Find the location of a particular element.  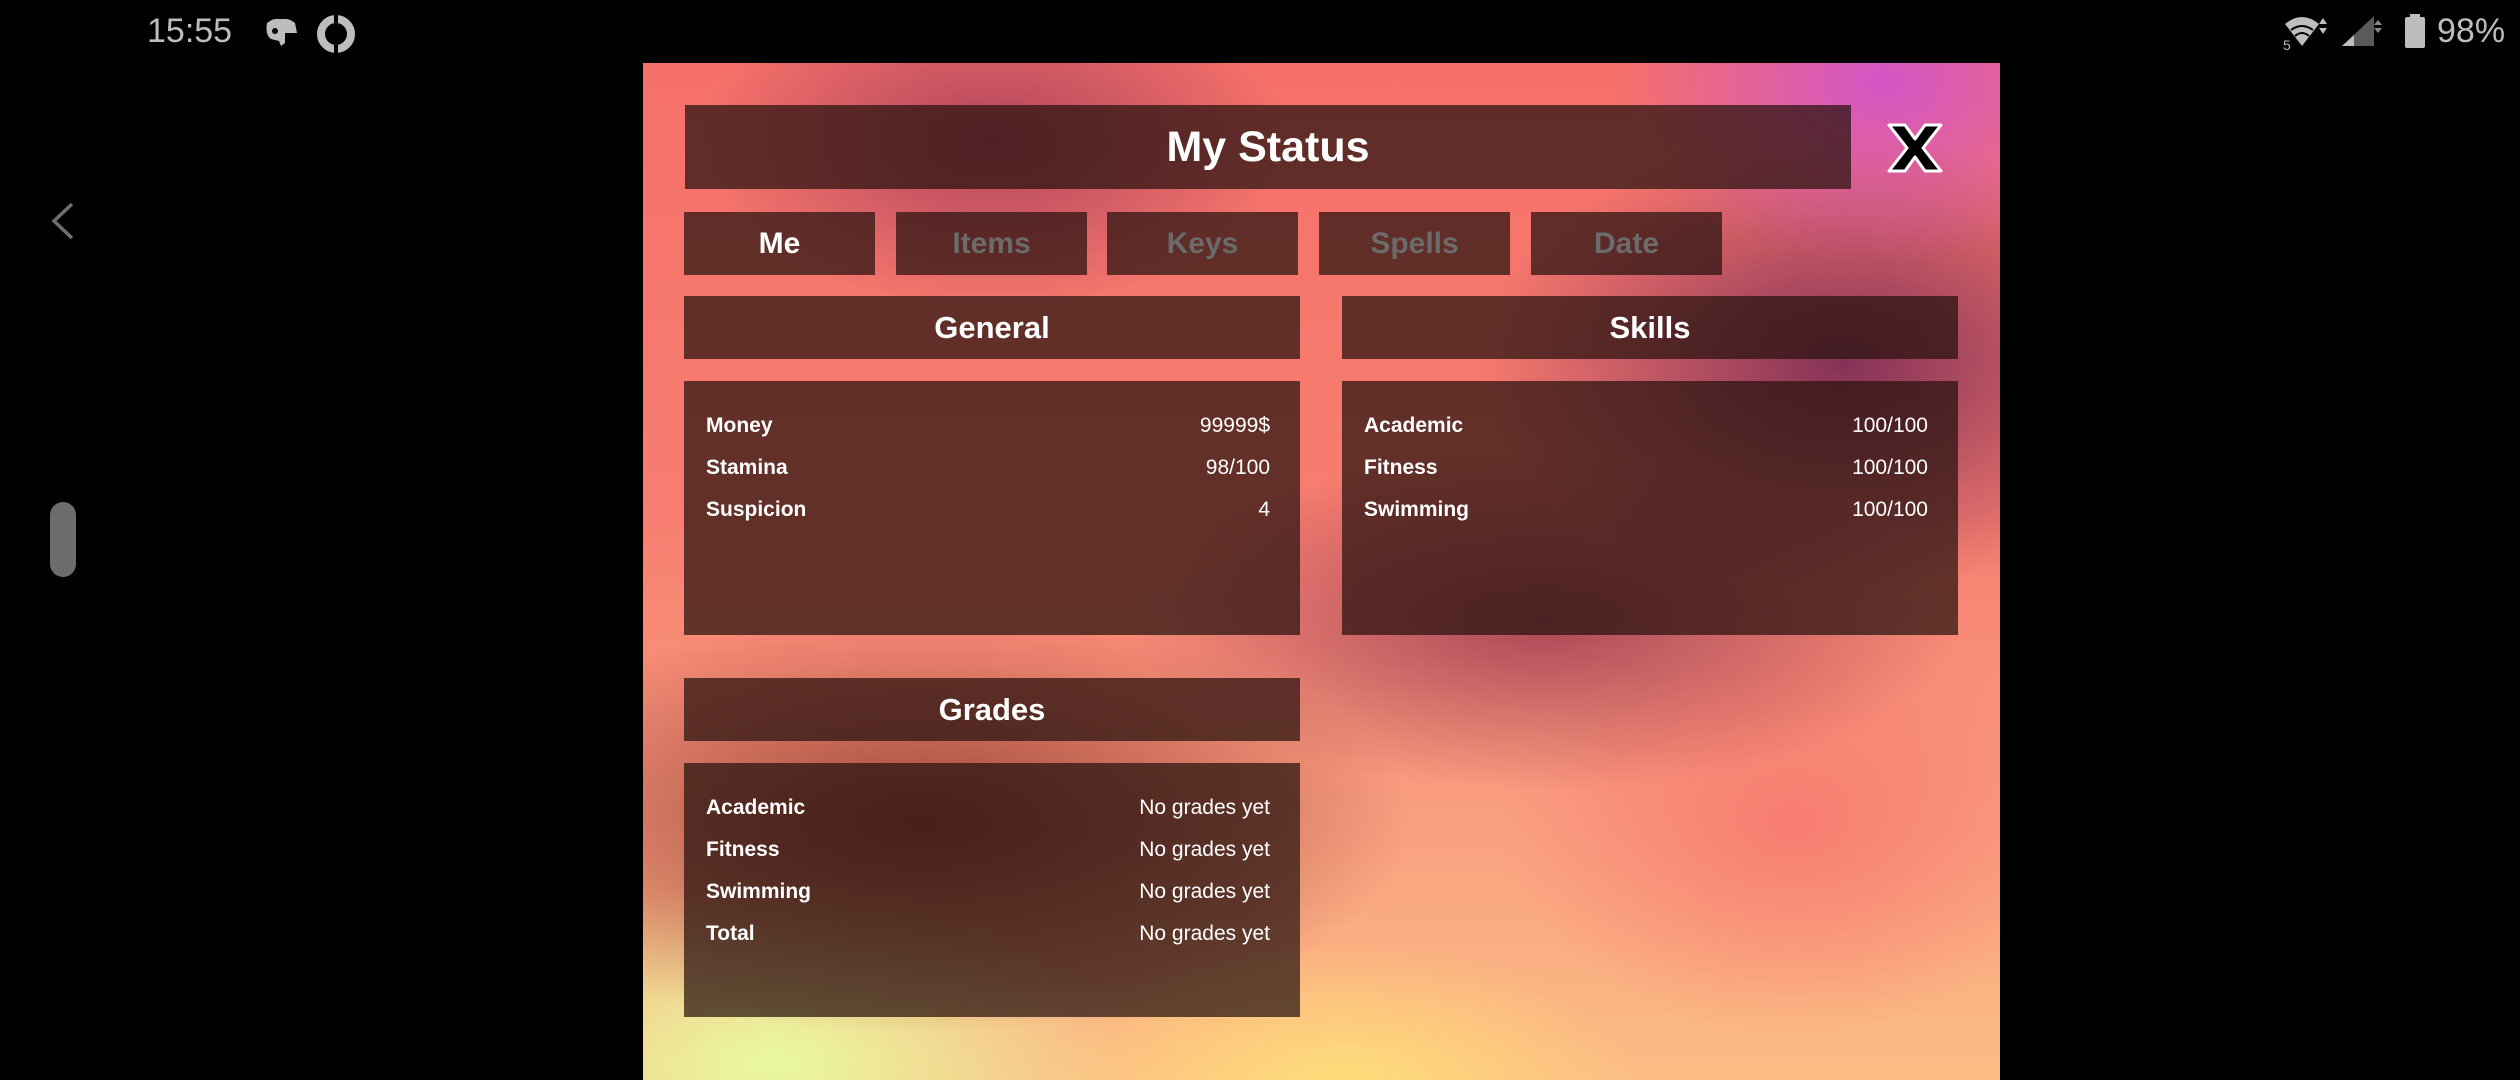

grade-row-fitness: Fitness No grades yet is located at coordinates (988, 850).